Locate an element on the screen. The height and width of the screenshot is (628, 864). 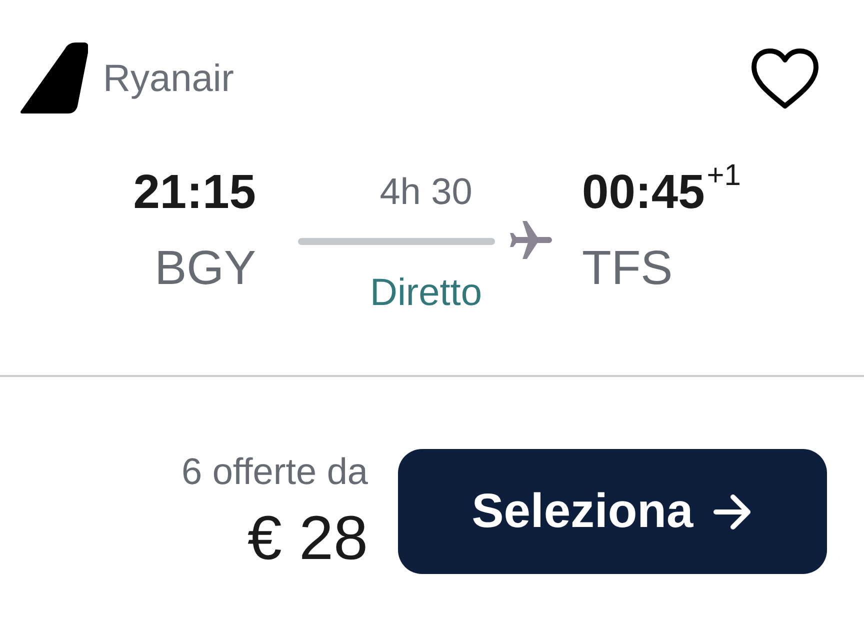
heart-icon is located at coordinates (785, 79).